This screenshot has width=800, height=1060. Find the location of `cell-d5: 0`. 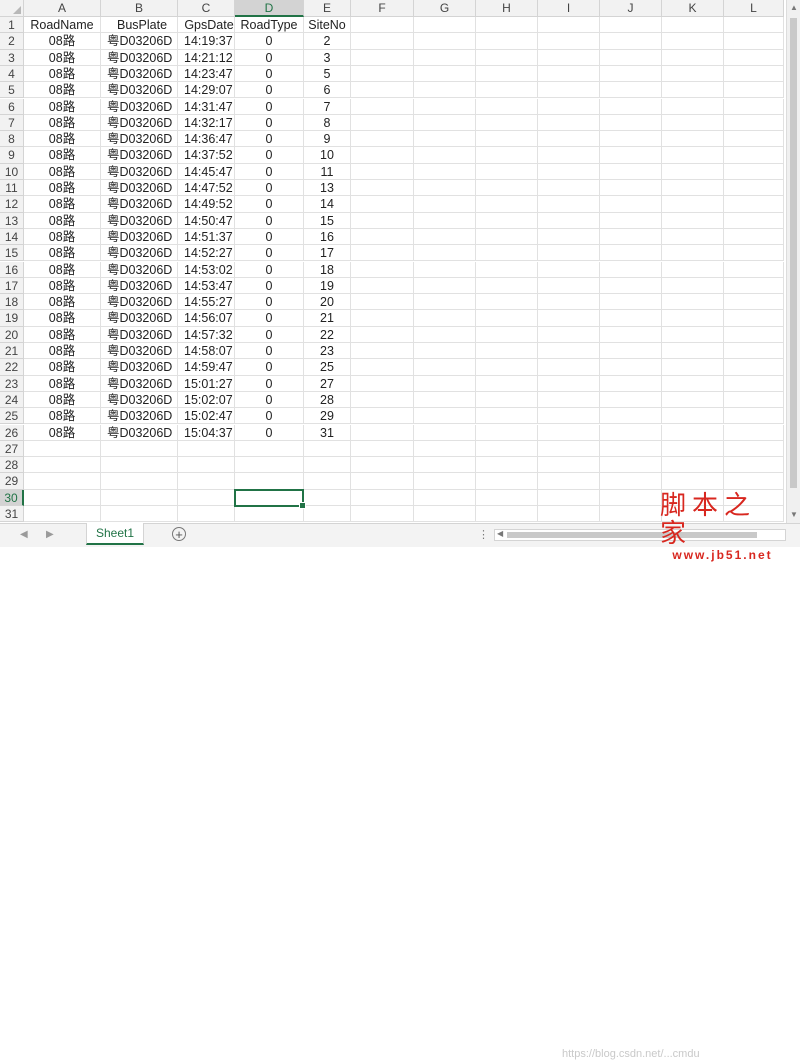

cell-d5: 0 is located at coordinates (269, 90).